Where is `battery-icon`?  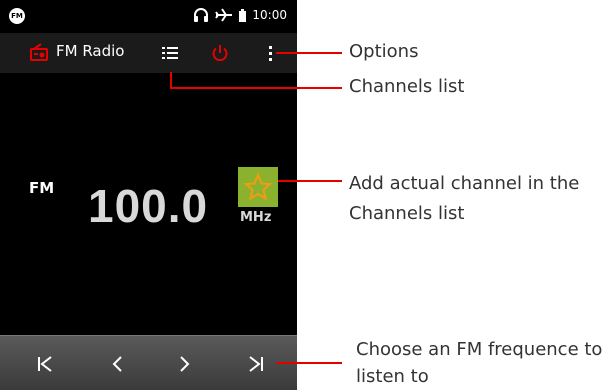
battery-icon is located at coordinates (243, 15).